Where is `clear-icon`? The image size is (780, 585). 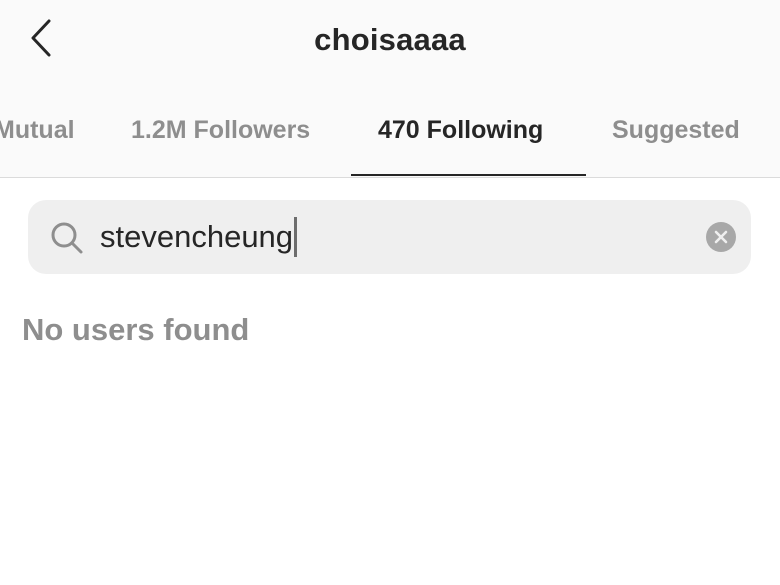
clear-icon is located at coordinates (721, 237).